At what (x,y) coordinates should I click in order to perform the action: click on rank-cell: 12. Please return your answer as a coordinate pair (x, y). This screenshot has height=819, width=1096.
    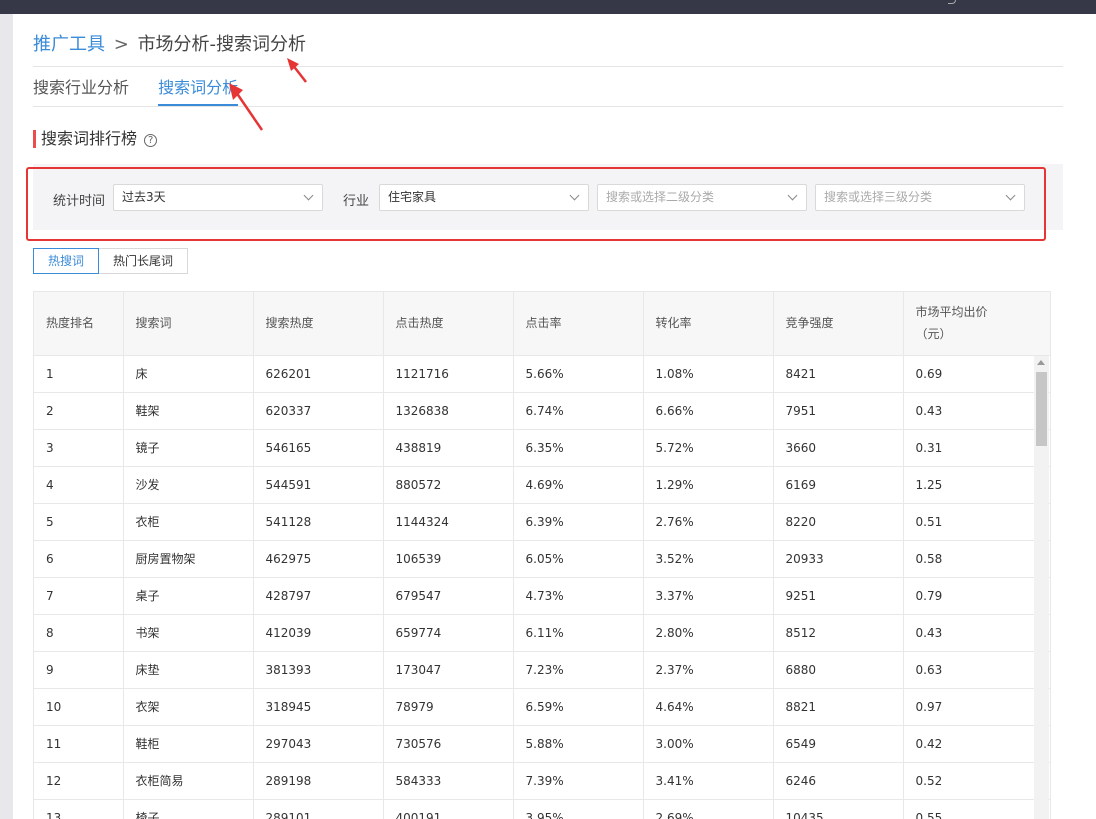
    Looking at the image, I should click on (79, 781).